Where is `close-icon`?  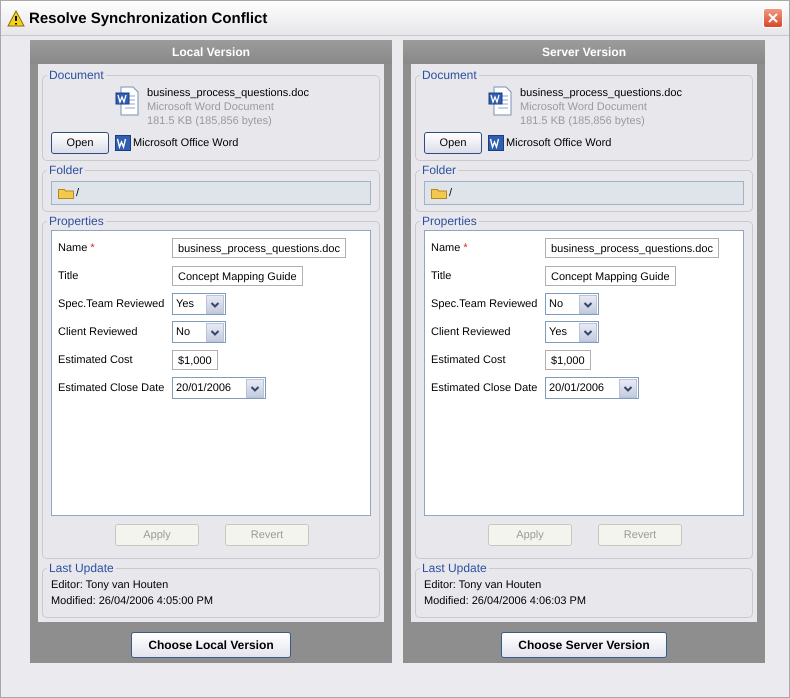
close-icon is located at coordinates (773, 18).